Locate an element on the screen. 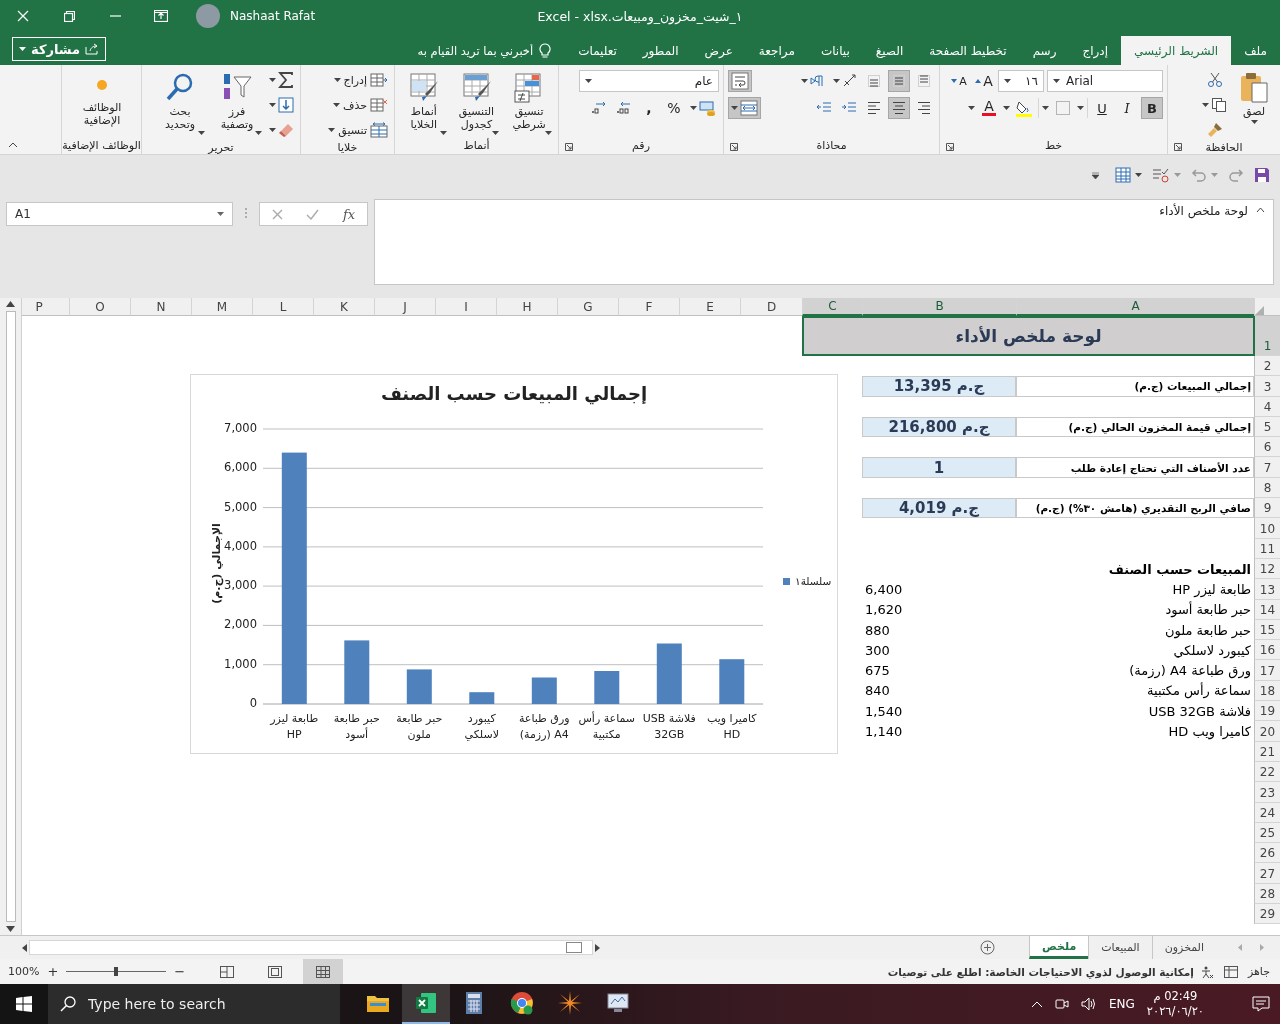 Image resolution: width=1280 pixels, height=1024 pixels. row-header: 18 is located at coordinates (1267, 691).